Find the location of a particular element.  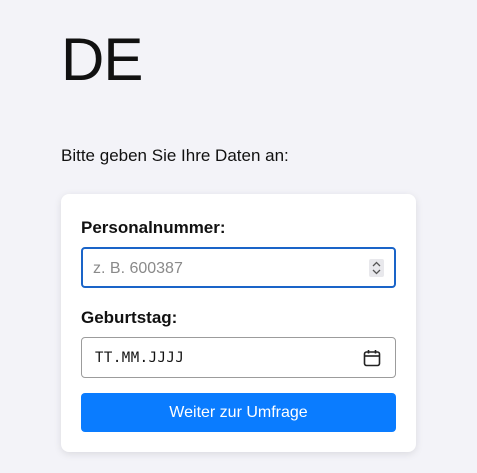

personalnummer-input: z. B. 600387 is located at coordinates (238, 267).